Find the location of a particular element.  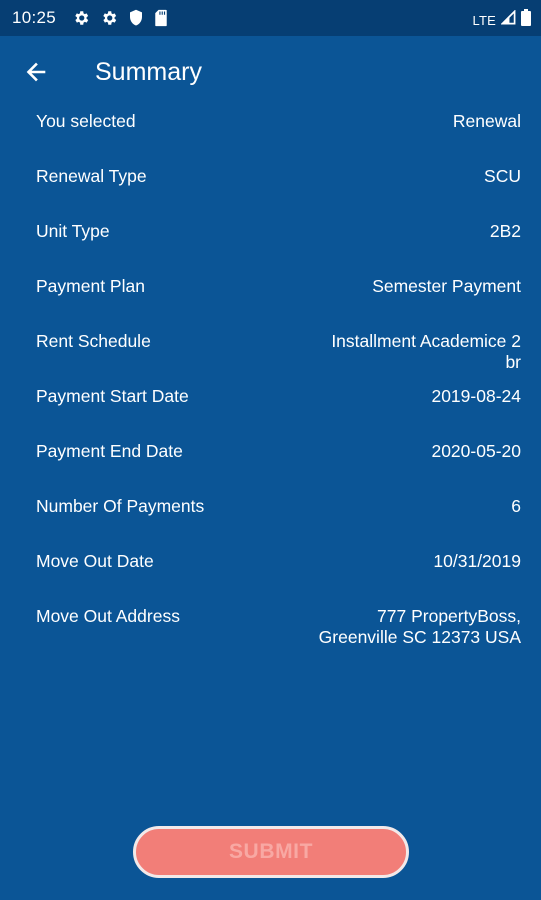

summary-row-payment-end-date: Payment End Date 2020-05-20 is located at coordinates (278, 465).